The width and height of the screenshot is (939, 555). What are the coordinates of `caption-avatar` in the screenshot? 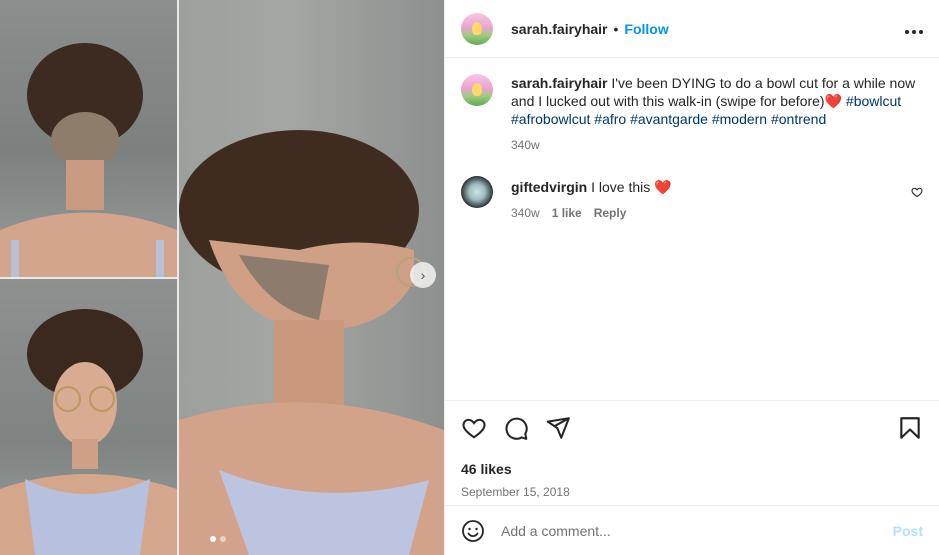 It's located at (477, 90).